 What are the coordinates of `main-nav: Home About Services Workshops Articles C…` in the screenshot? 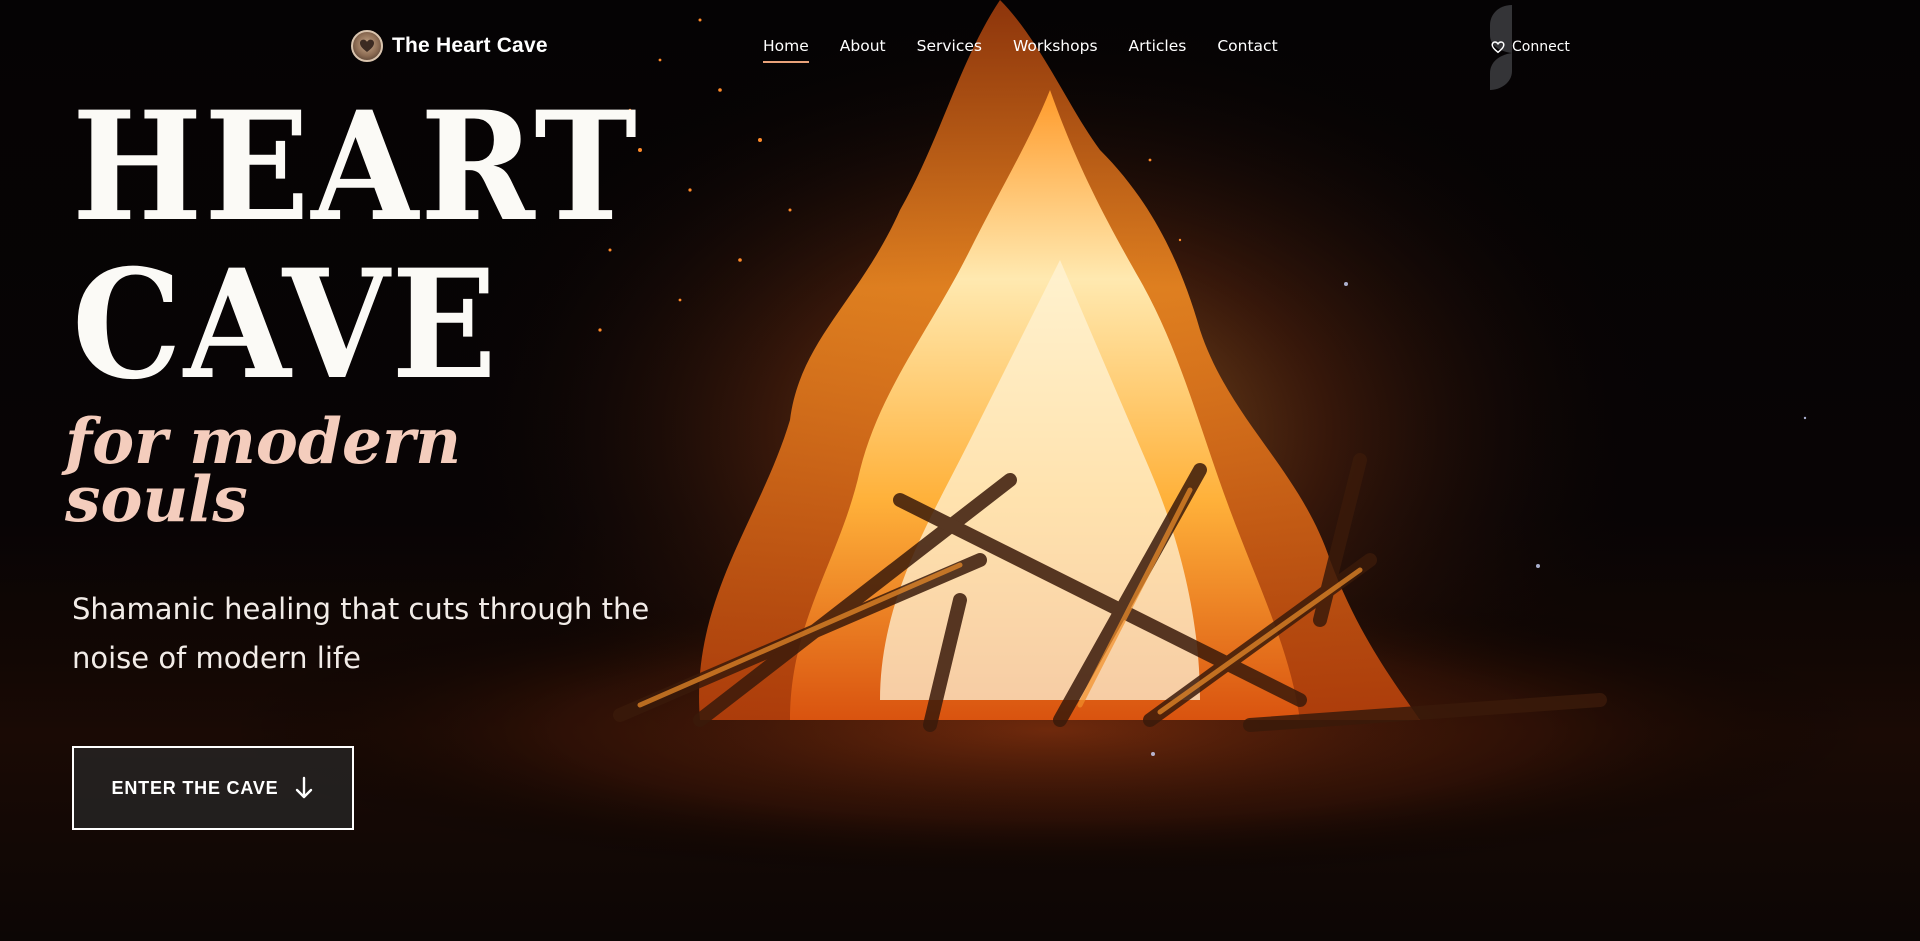 It's located at (1020, 50).